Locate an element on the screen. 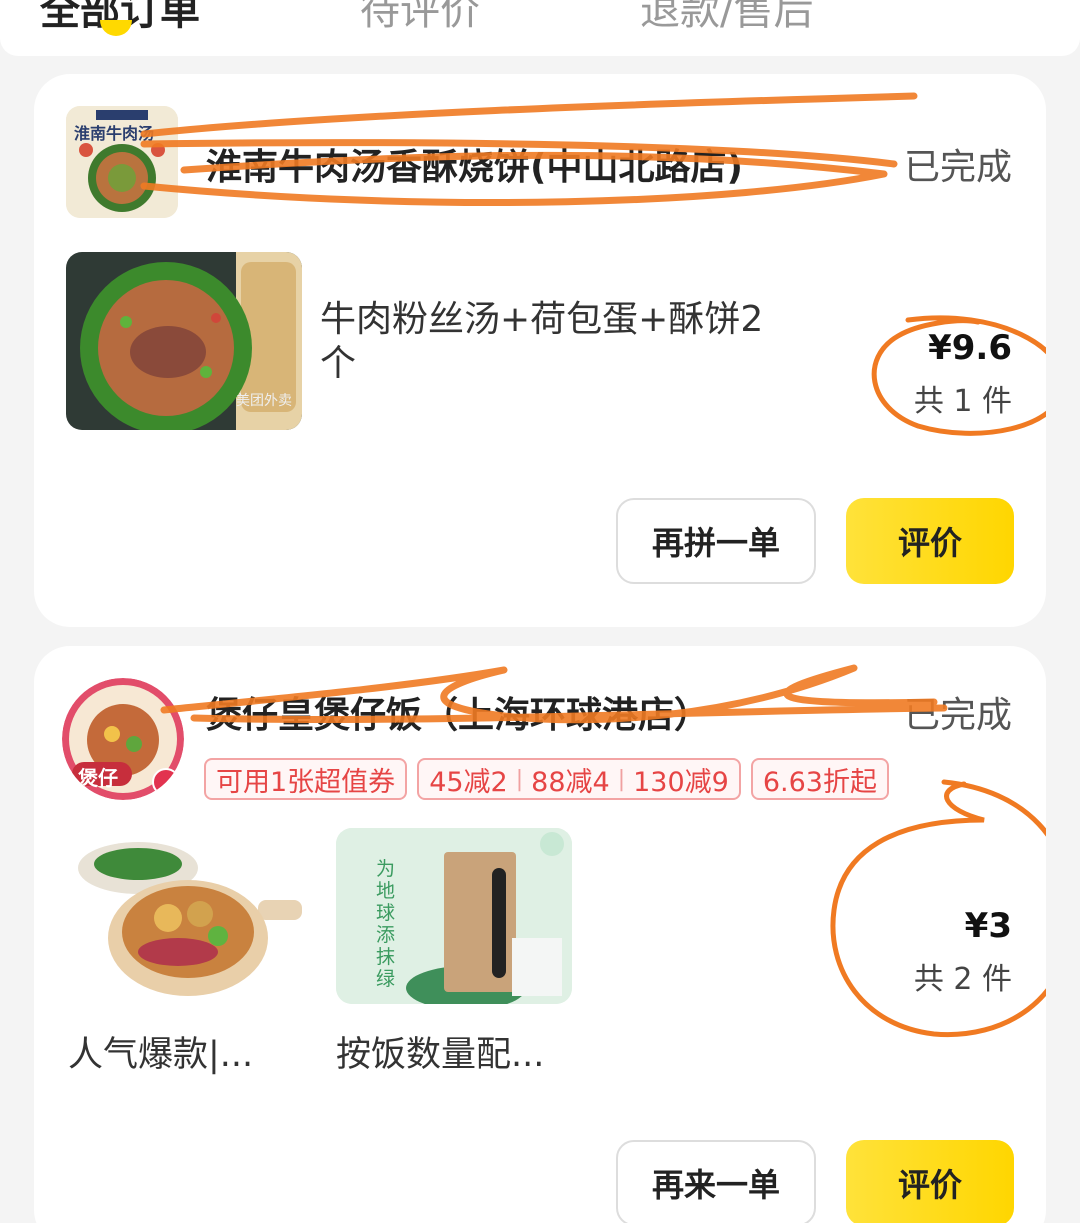 The width and height of the screenshot is (1080, 1223). coupon-badge: 可用1张超值券 is located at coordinates (306, 779).